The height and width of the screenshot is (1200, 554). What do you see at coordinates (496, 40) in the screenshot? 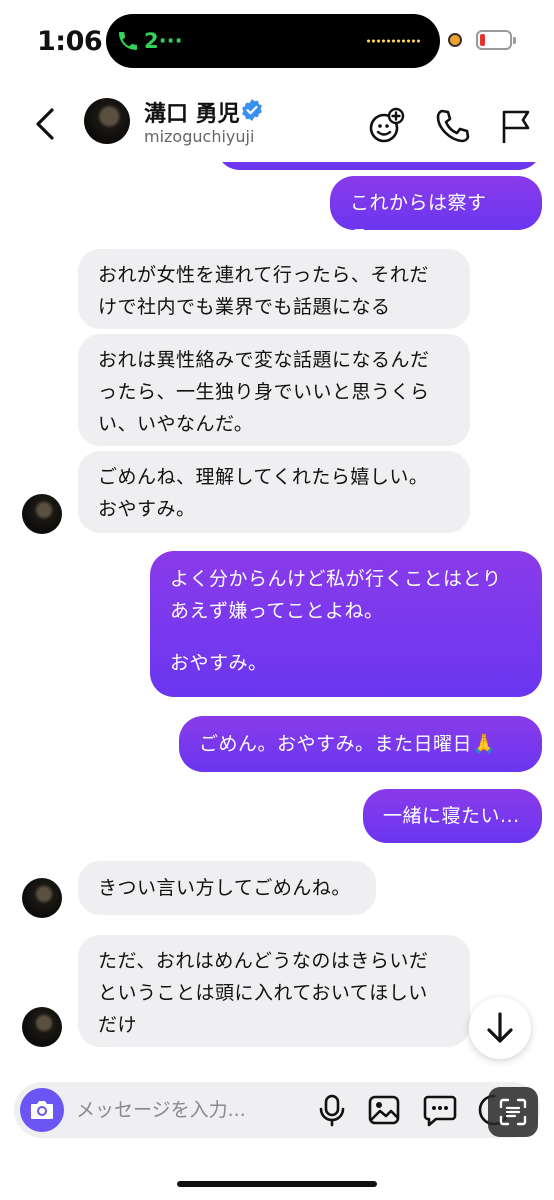
I see `battery-icon` at bounding box center [496, 40].